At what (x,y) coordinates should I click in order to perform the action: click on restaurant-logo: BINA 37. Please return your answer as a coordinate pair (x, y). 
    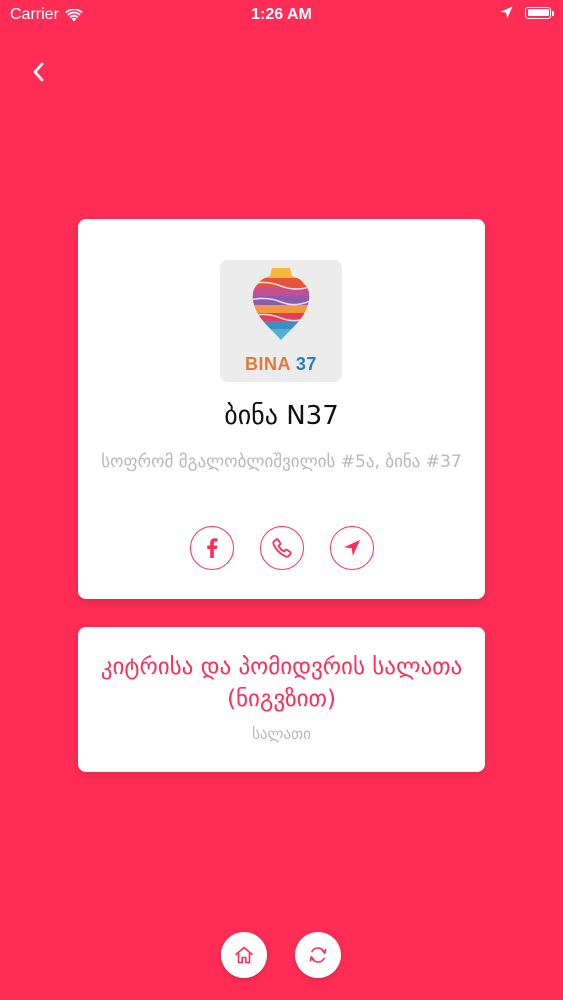
    Looking at the image, I should click on (281, 321).